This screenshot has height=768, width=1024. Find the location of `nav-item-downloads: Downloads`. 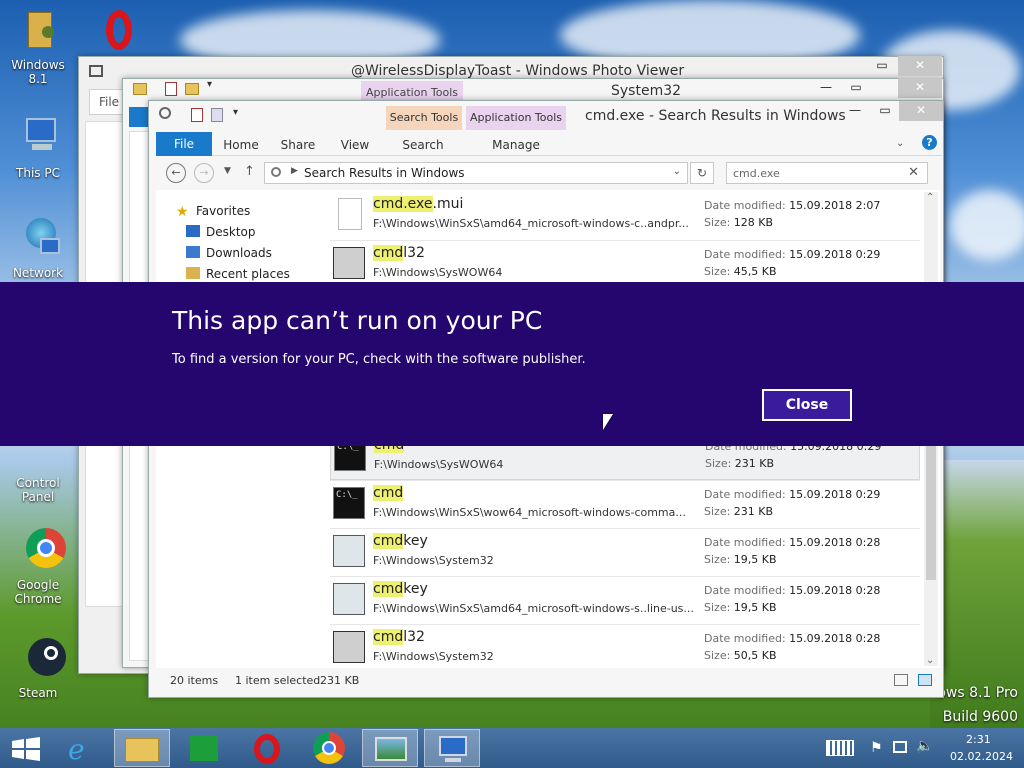

nav-item-downloads: Downloads is located at coordinates (229, 253).